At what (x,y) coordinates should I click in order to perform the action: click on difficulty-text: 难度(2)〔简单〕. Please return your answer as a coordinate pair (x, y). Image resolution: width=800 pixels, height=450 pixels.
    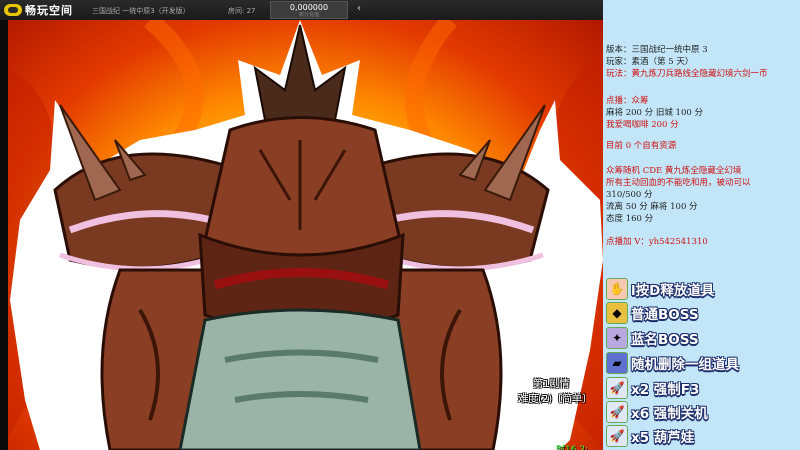
    Looking at the image, I should click on (555, 399).